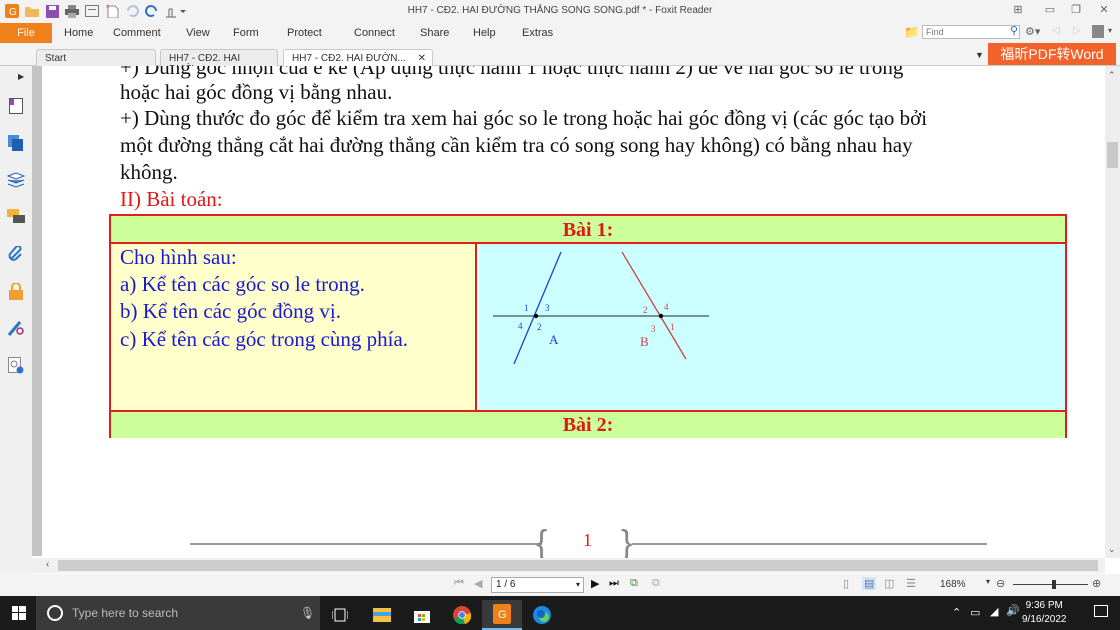 The height and width of the screenshot is (630, 1120). What do you see at coordinates (256, 92) in the screenshot?
I see `doc-text-line: hoặc hai góc đồng vị bằng nhau.` at bounding box center [256, 92].